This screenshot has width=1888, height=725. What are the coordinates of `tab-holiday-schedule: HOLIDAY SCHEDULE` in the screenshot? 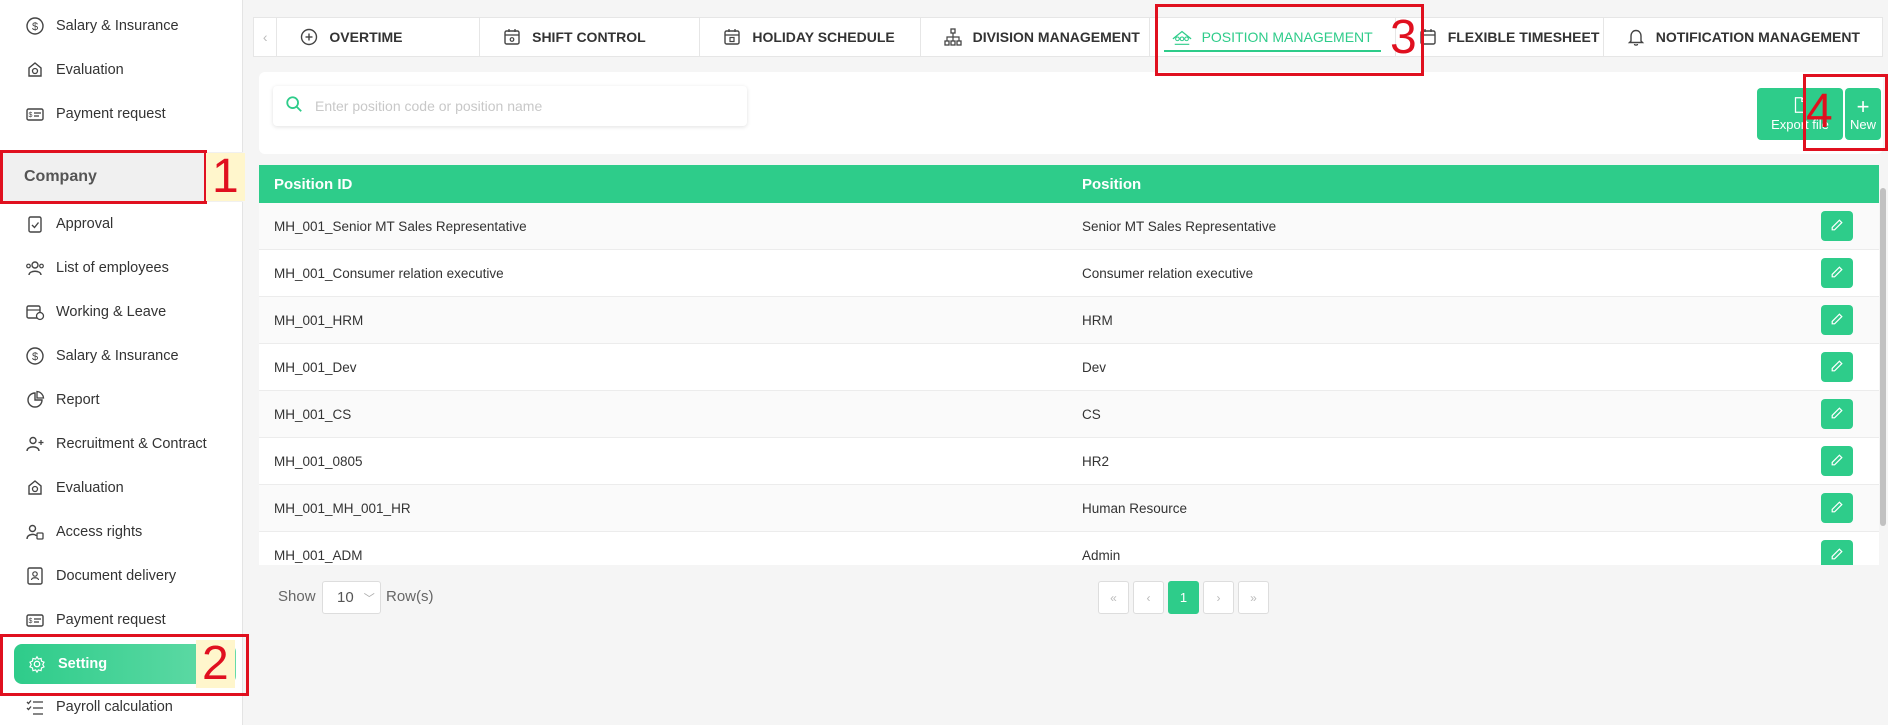 It's located at (810, 37).